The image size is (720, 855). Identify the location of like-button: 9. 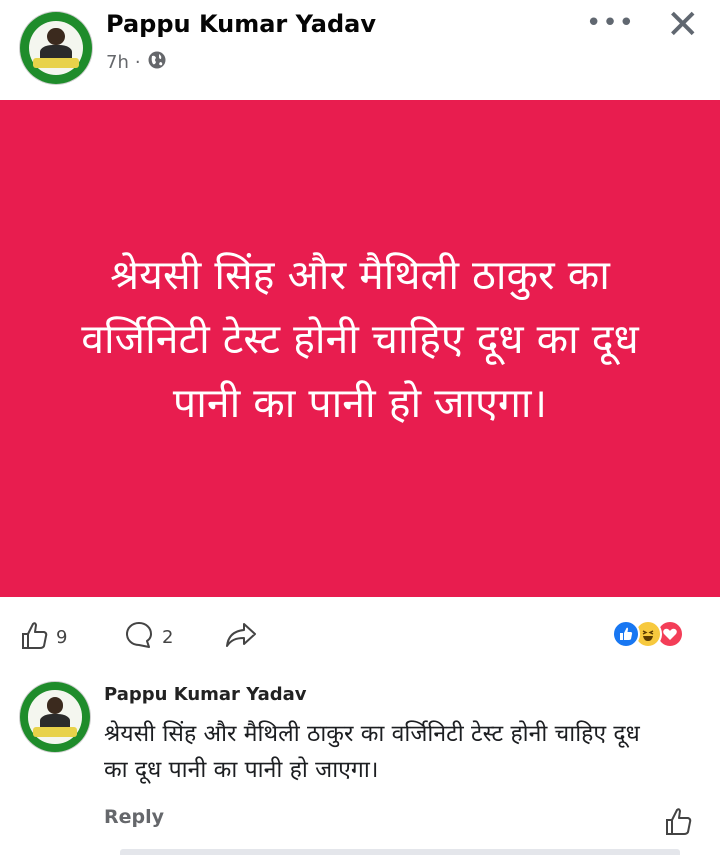
(43, 637).